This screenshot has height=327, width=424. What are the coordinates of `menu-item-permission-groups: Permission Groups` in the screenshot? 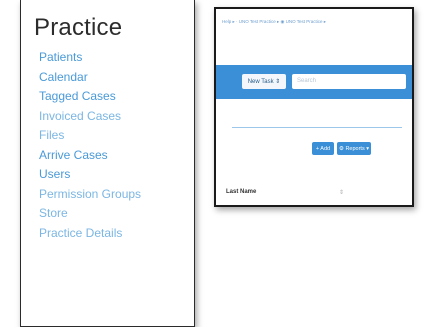 It's located at (90, 195).